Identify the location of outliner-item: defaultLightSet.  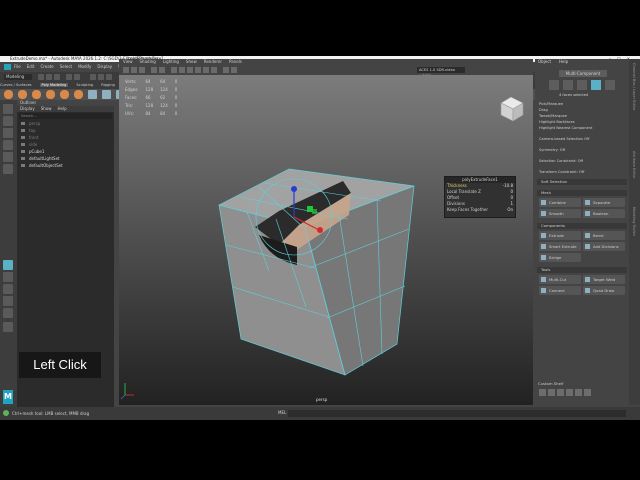
(65, 158).